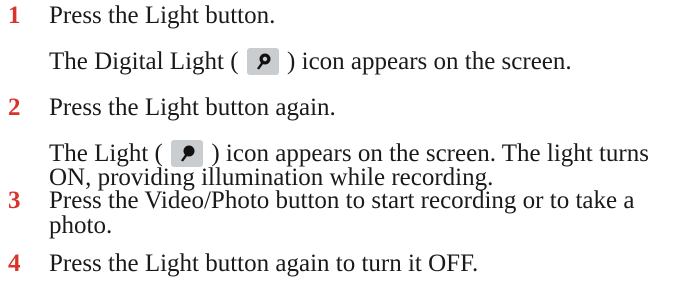  I want to click on step-text-continued: photo., so click(81, 225).